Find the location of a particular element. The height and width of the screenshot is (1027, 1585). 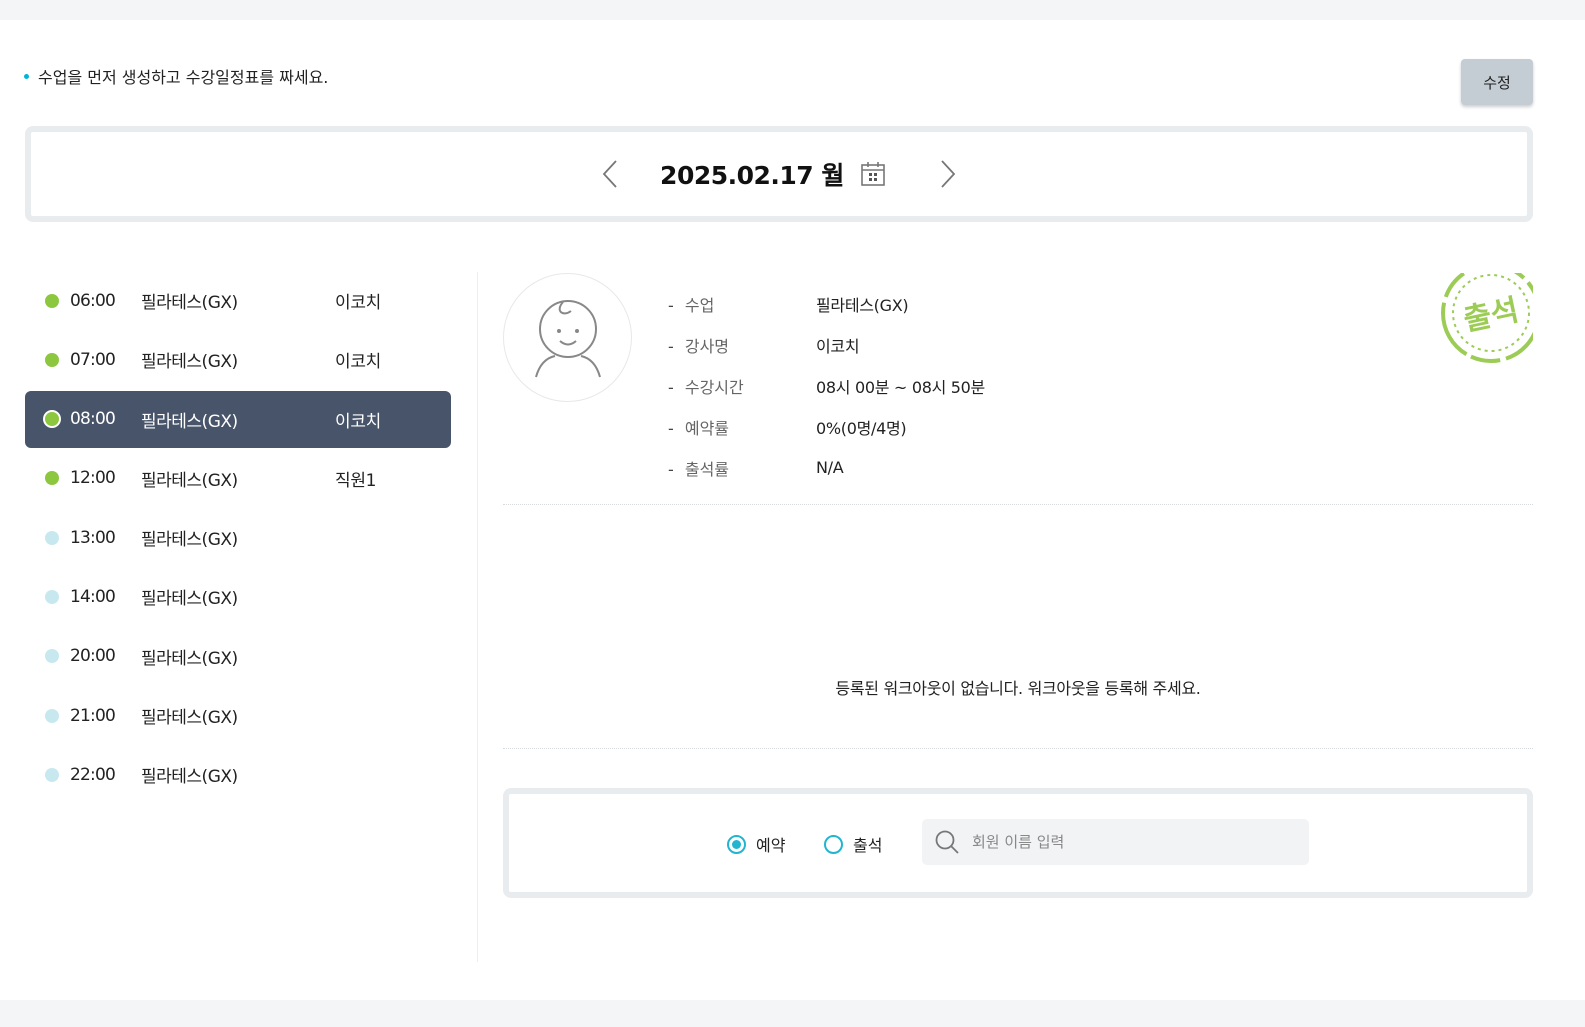

radio-reserve-label: 예약 is located at coordinates (771, 845).